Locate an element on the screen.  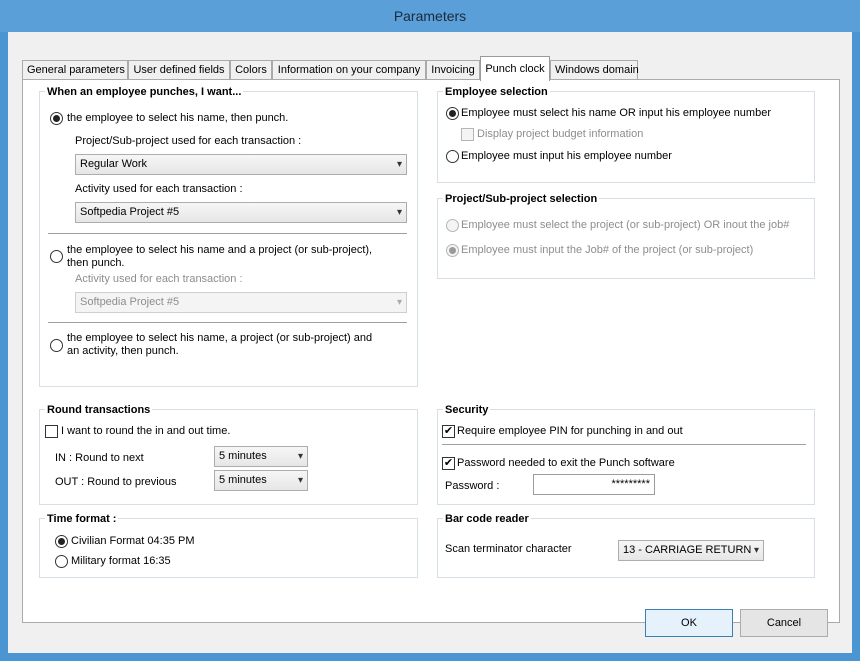
tab-colors: Colors is located at coordinates (251, 70).